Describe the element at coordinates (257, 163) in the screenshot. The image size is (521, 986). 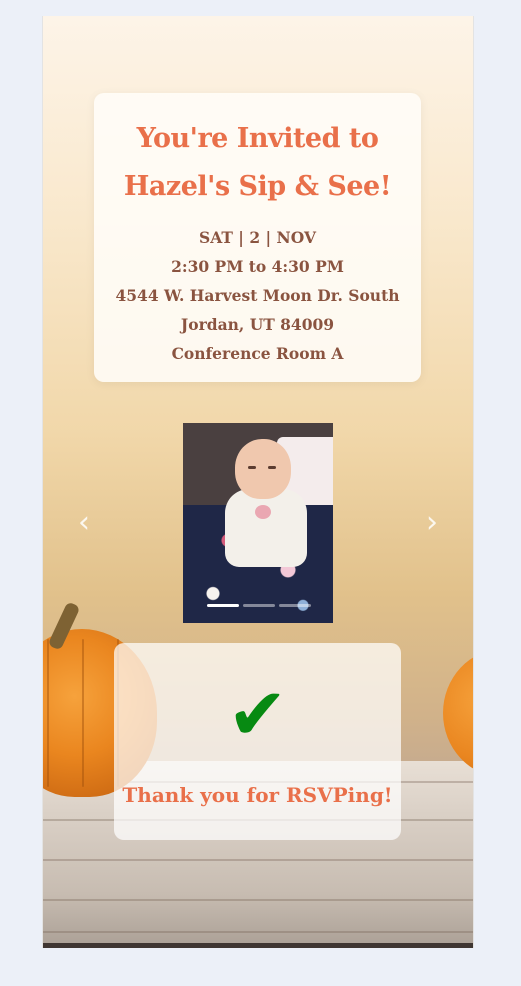
I see `invitation-title: You're Invited to Hazel's Sip & See!` at that location.